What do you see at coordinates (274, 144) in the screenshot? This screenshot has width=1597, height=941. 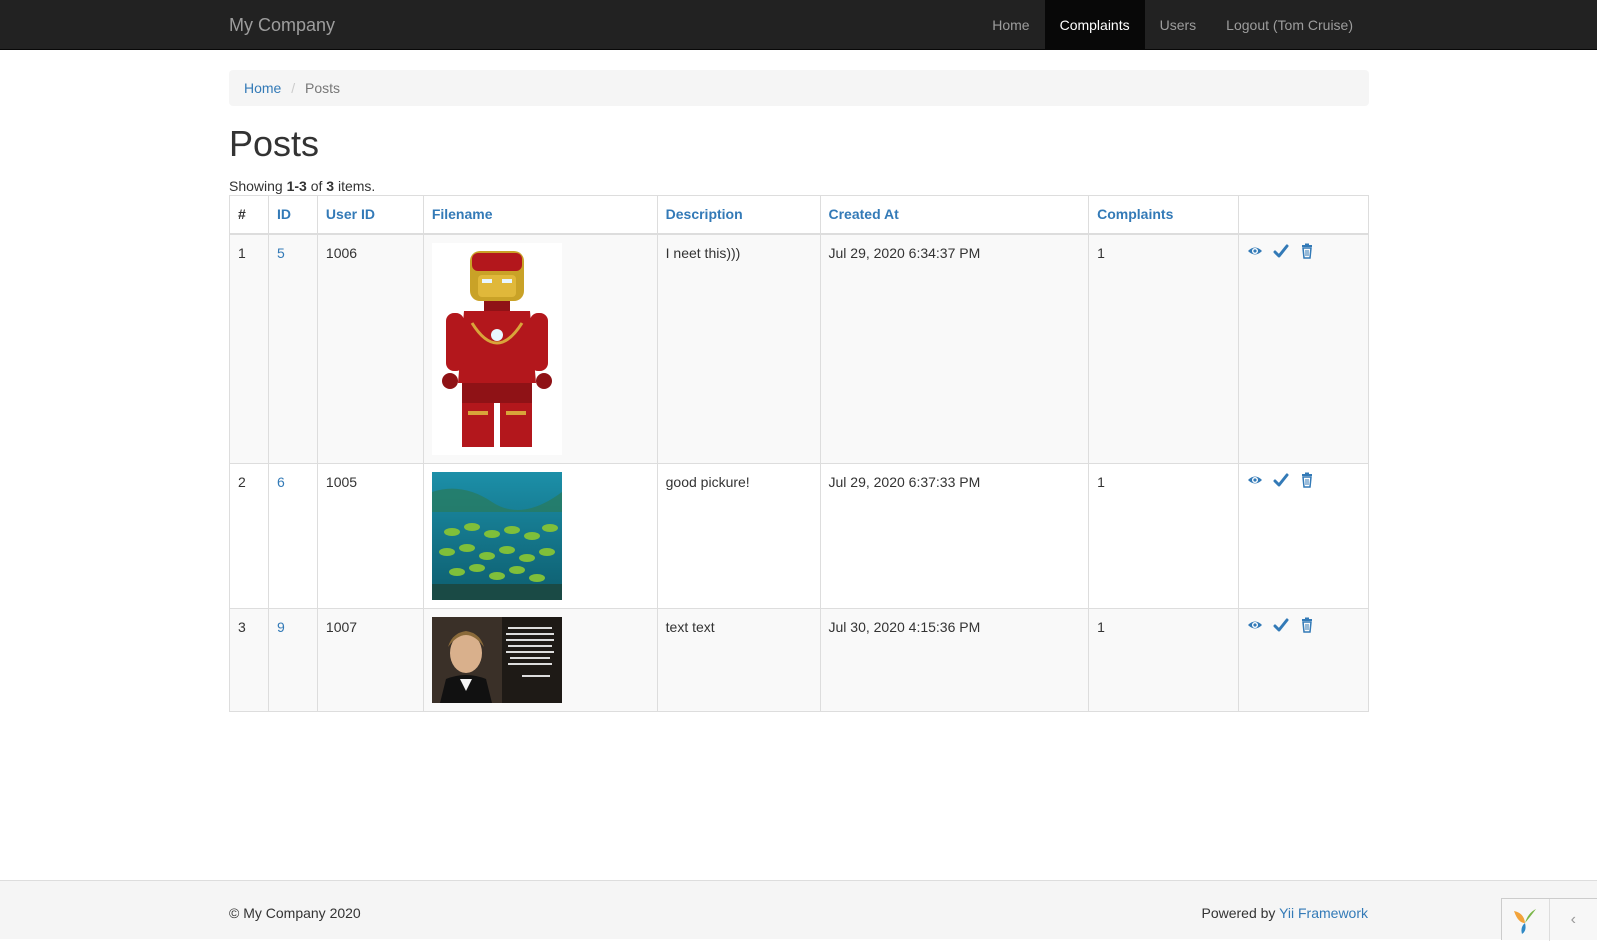 I see `page-title: Posts` at bounding box center [274, 144].